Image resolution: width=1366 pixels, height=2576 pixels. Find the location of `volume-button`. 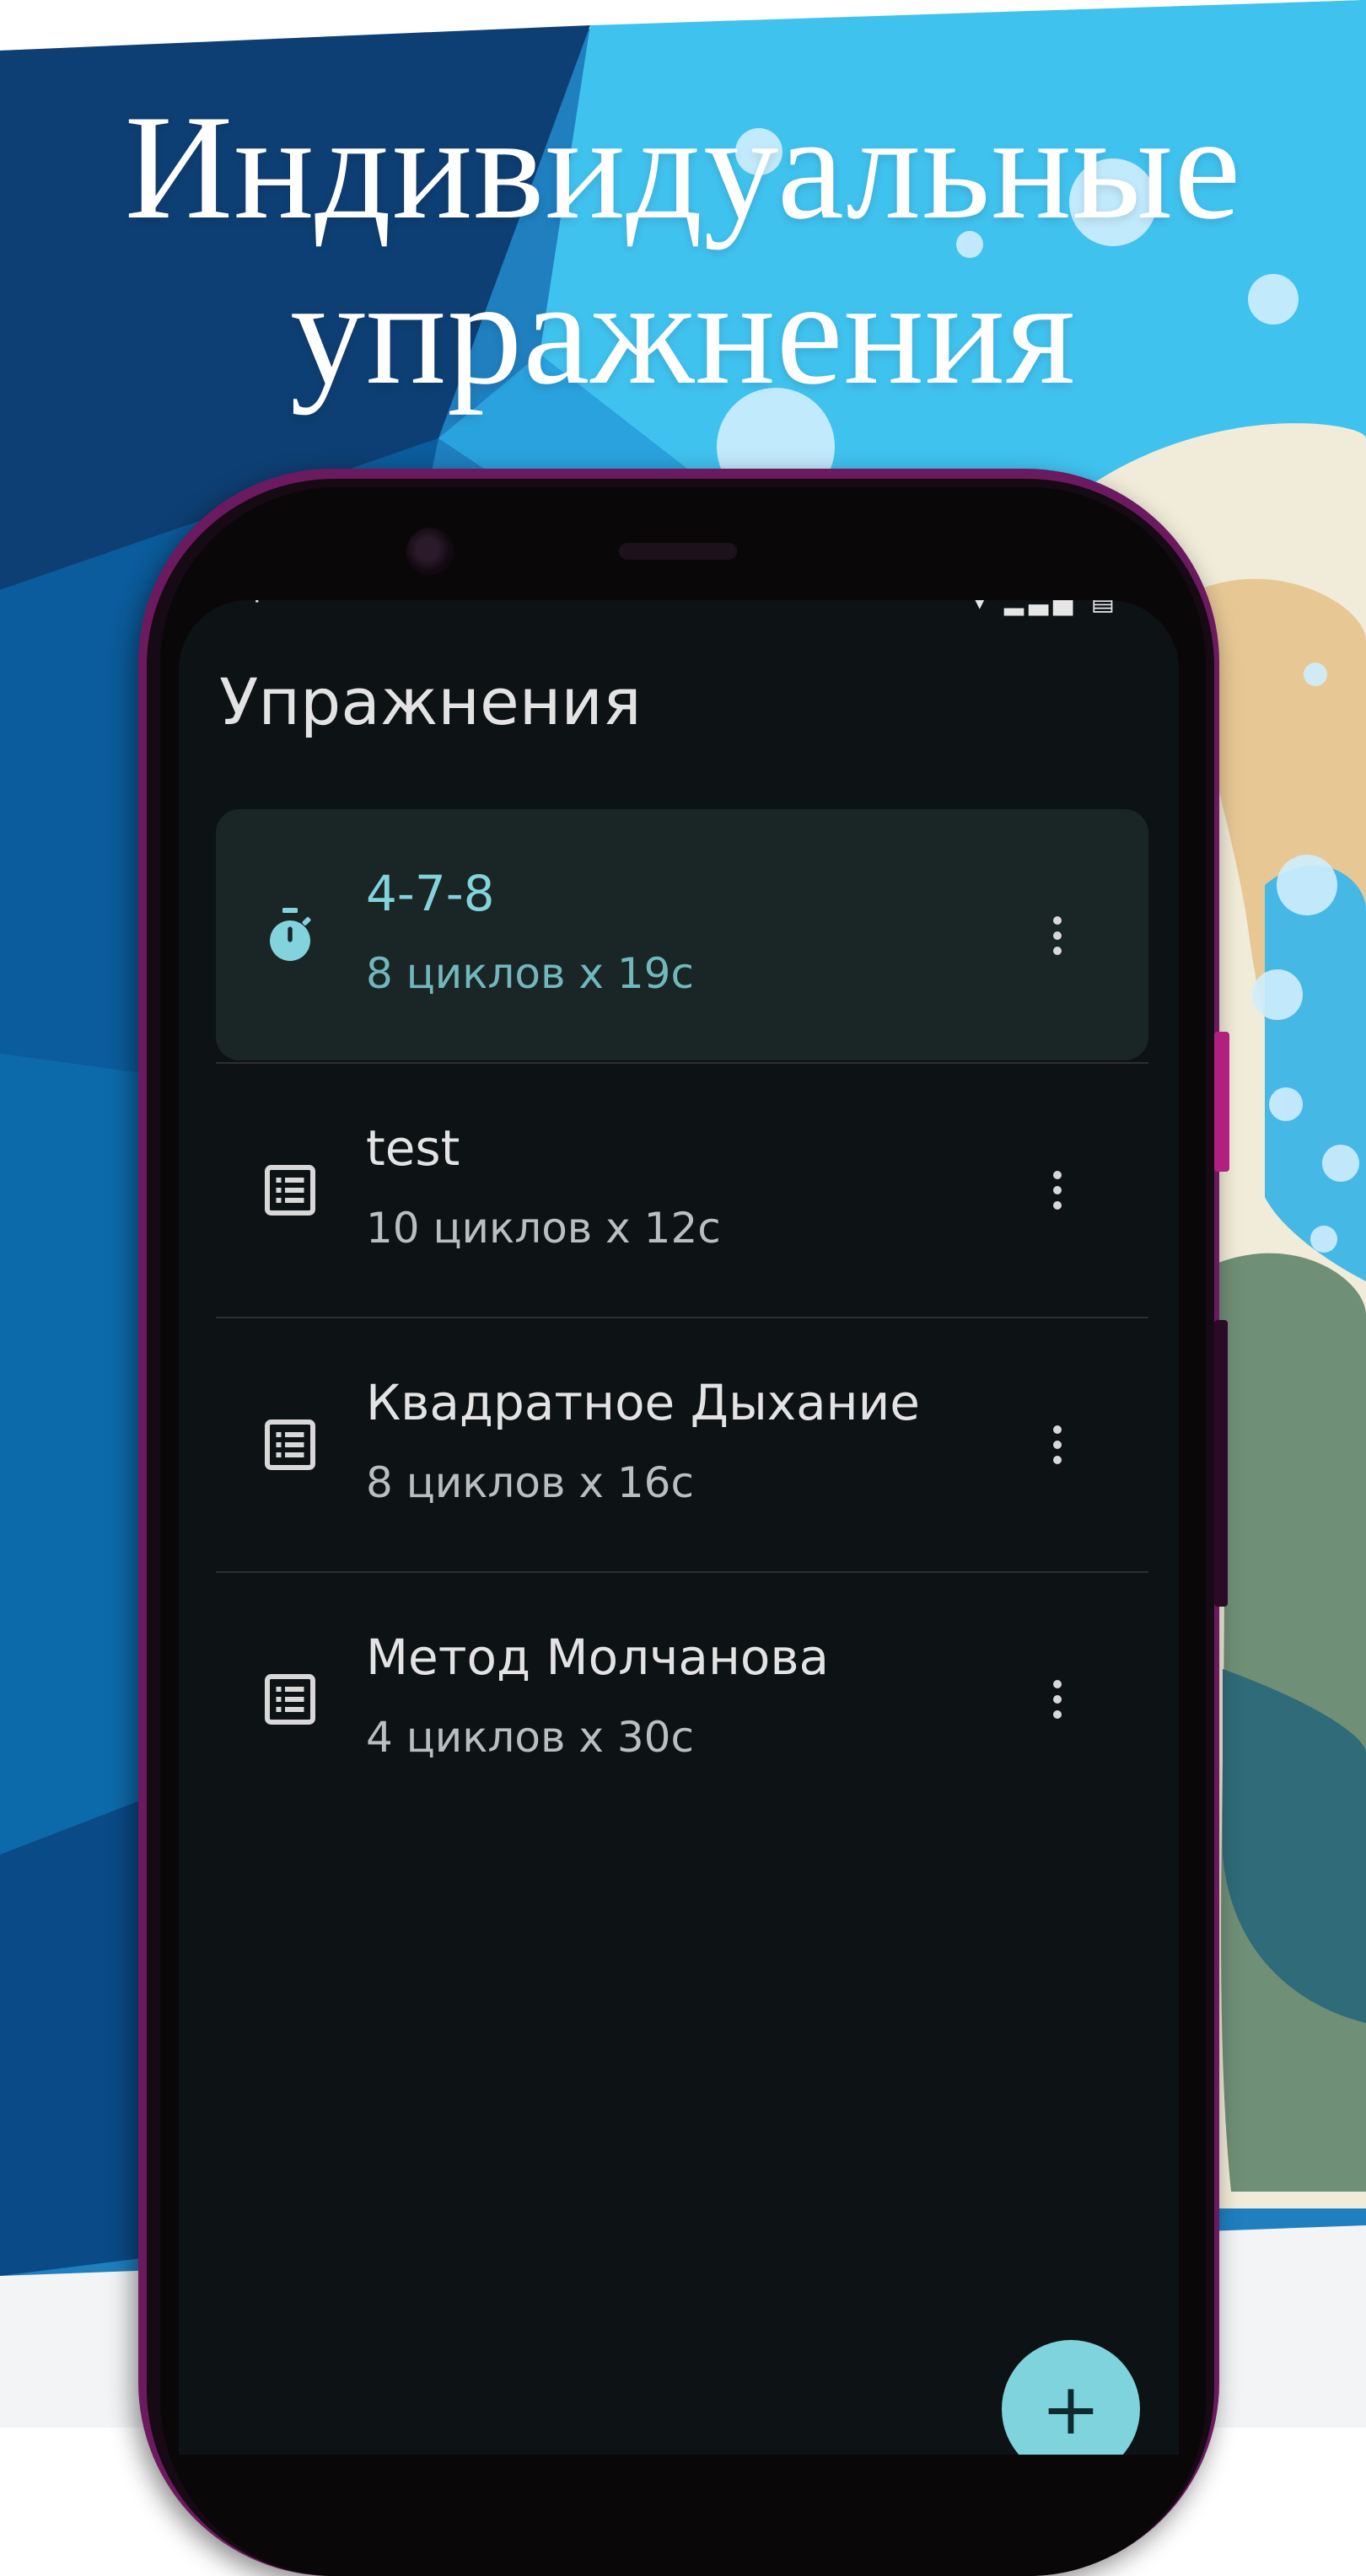

volume-button is located at coordinates (1221, 1102).